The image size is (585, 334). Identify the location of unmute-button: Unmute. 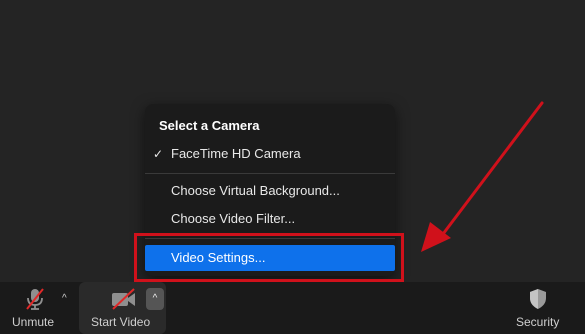
(34, 308).